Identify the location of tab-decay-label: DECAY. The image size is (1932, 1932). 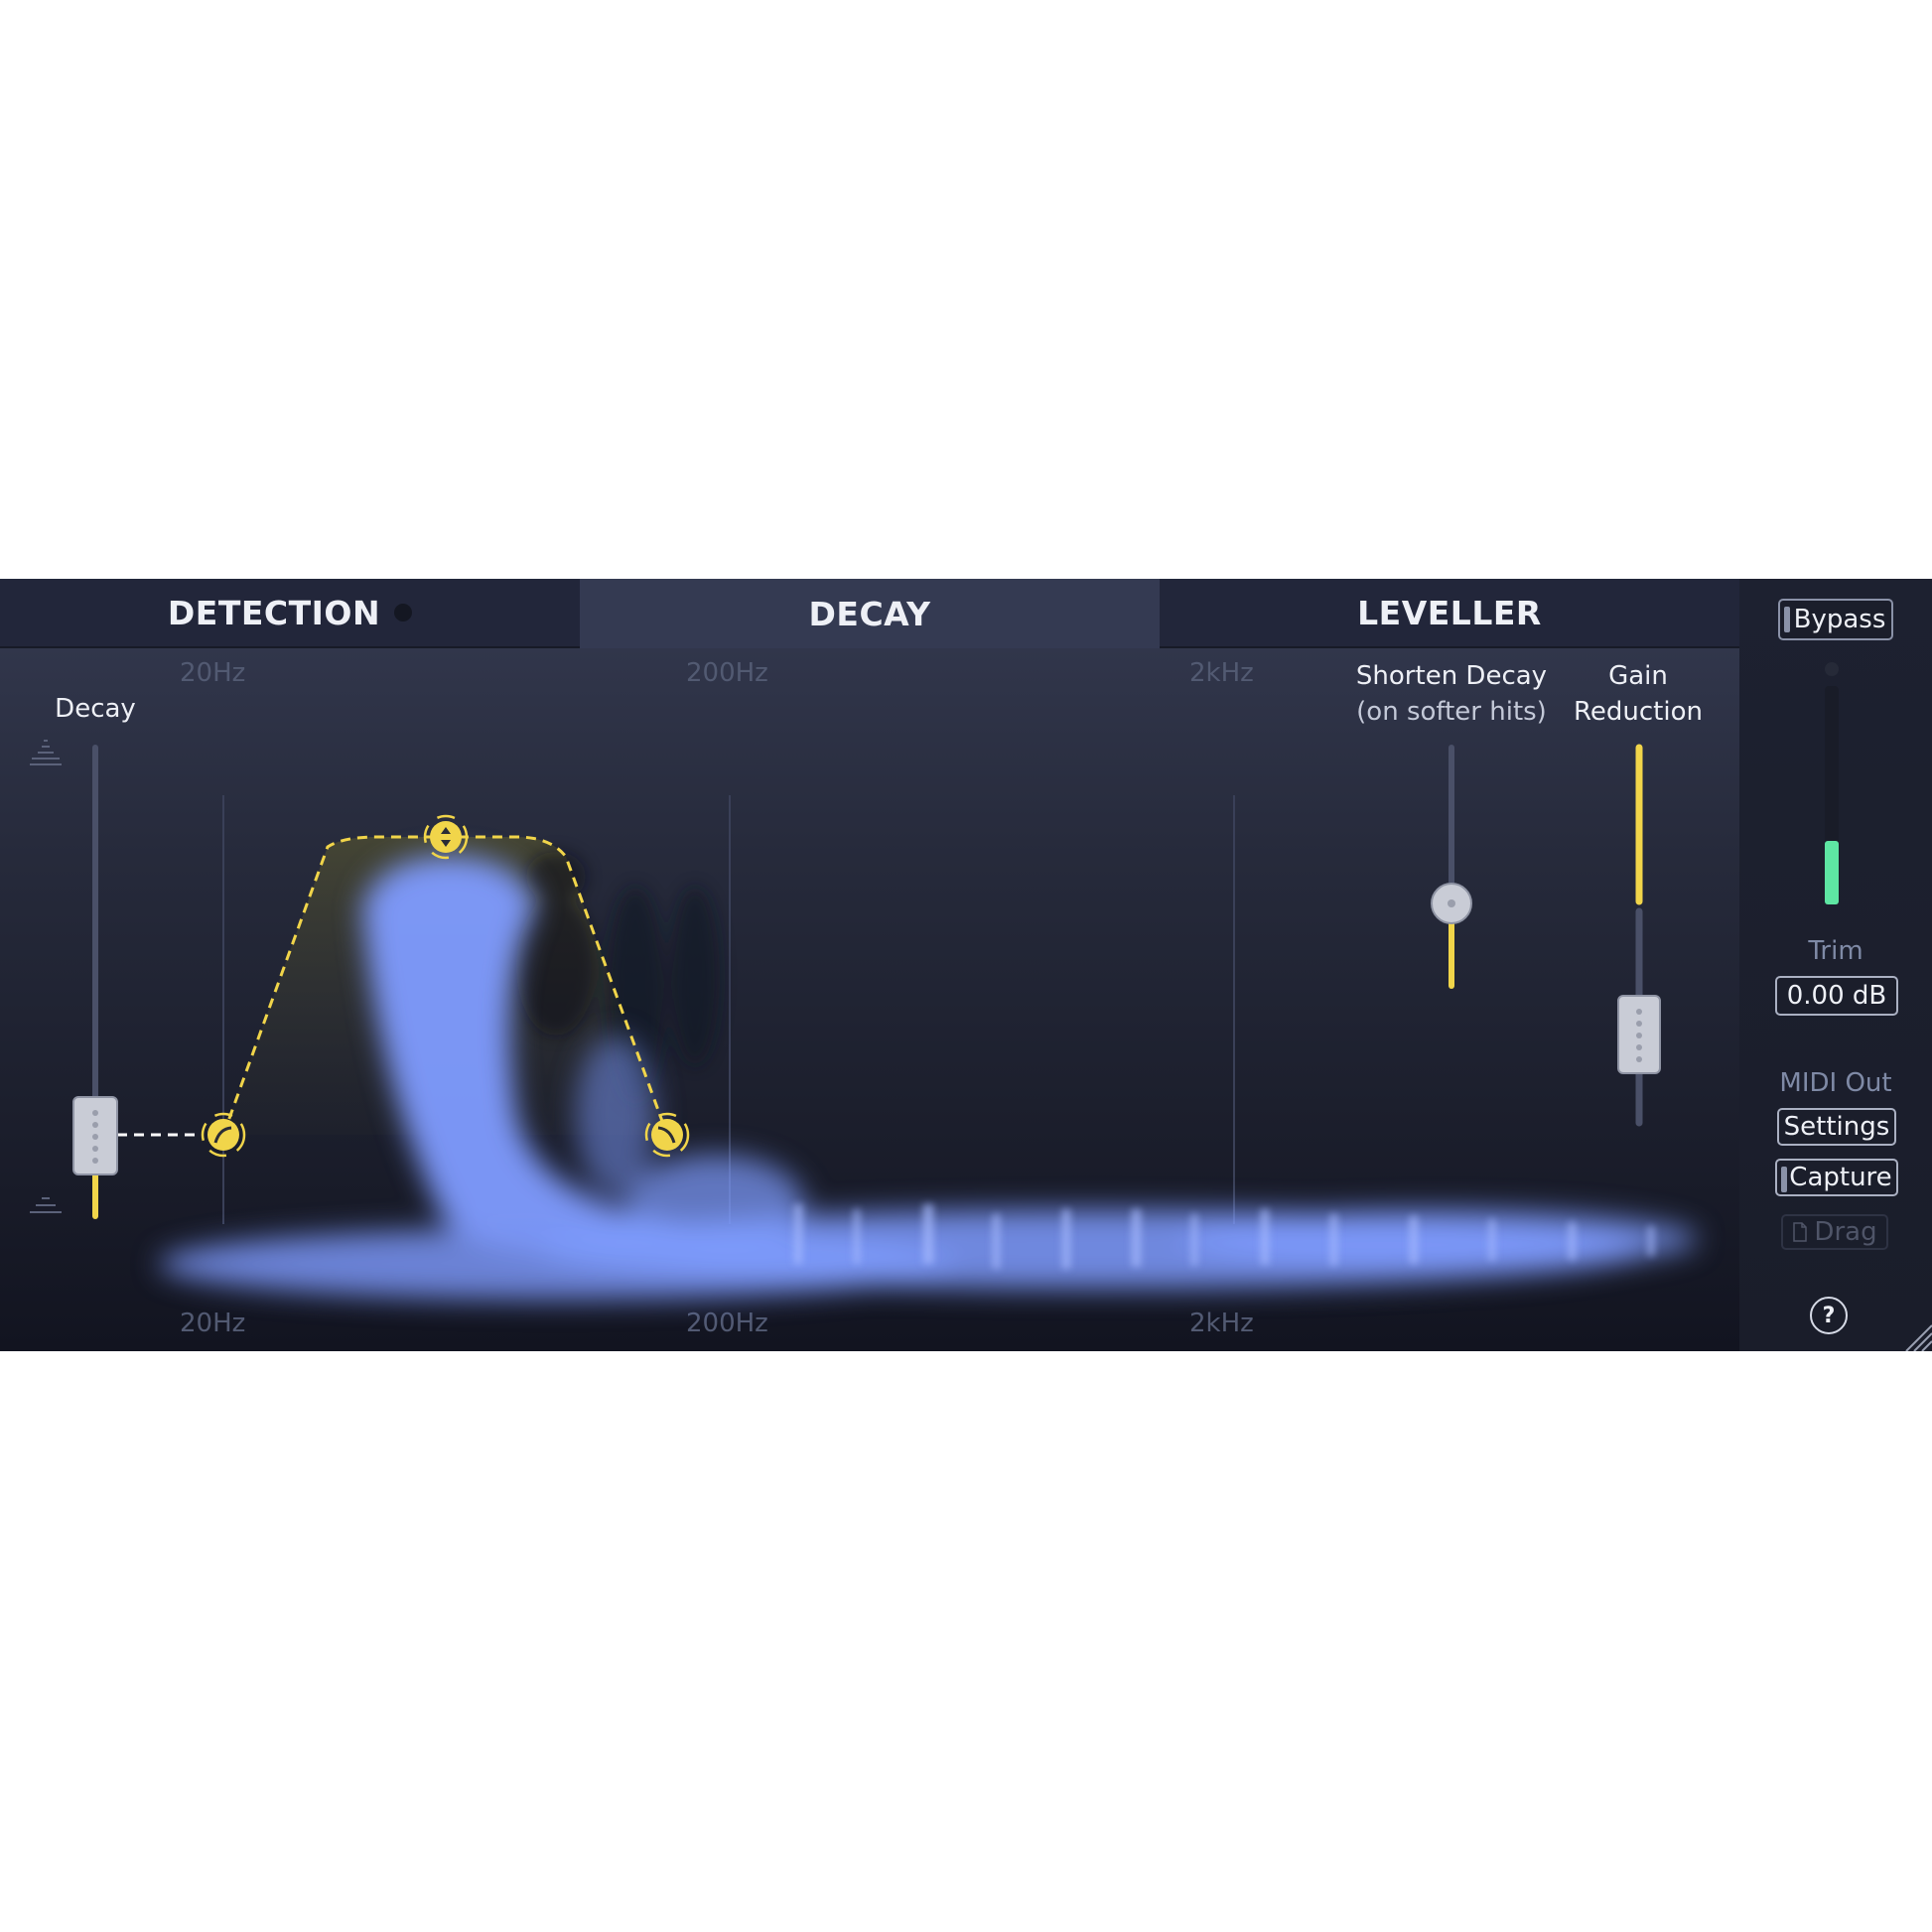
(870, 614).